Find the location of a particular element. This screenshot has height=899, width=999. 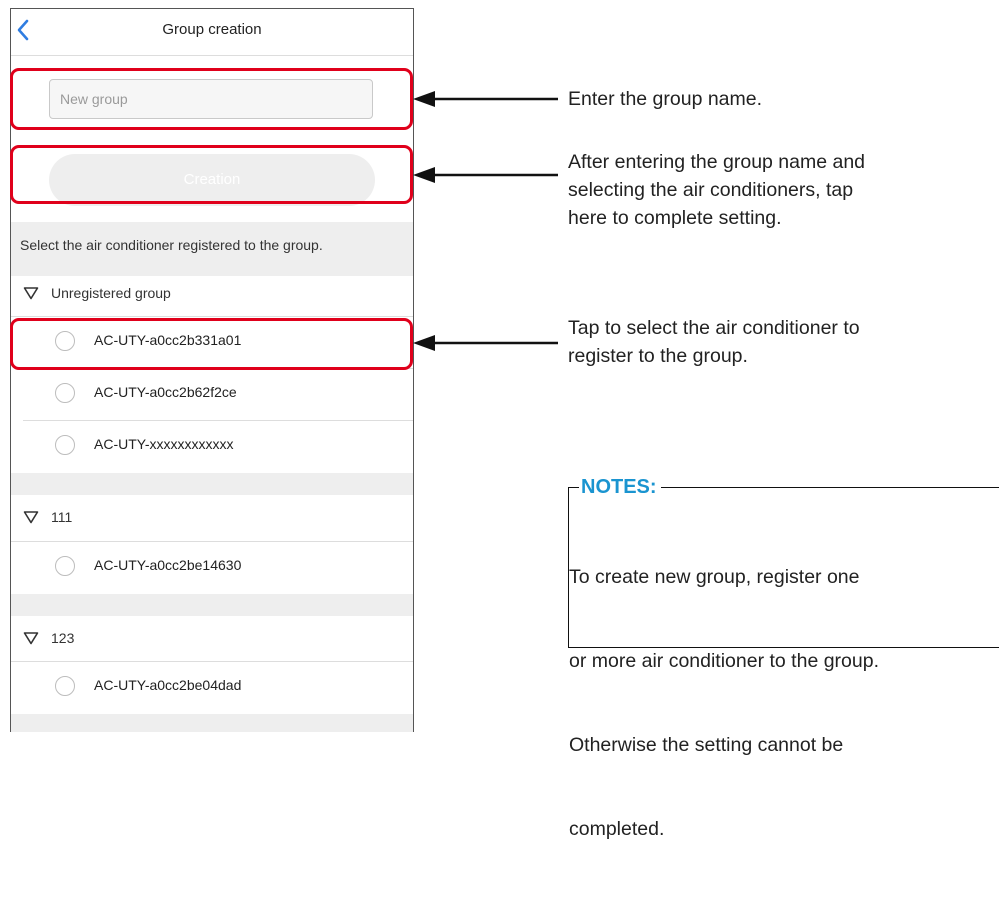

callout-line: register to the group. is located at coordinates (658, 356).